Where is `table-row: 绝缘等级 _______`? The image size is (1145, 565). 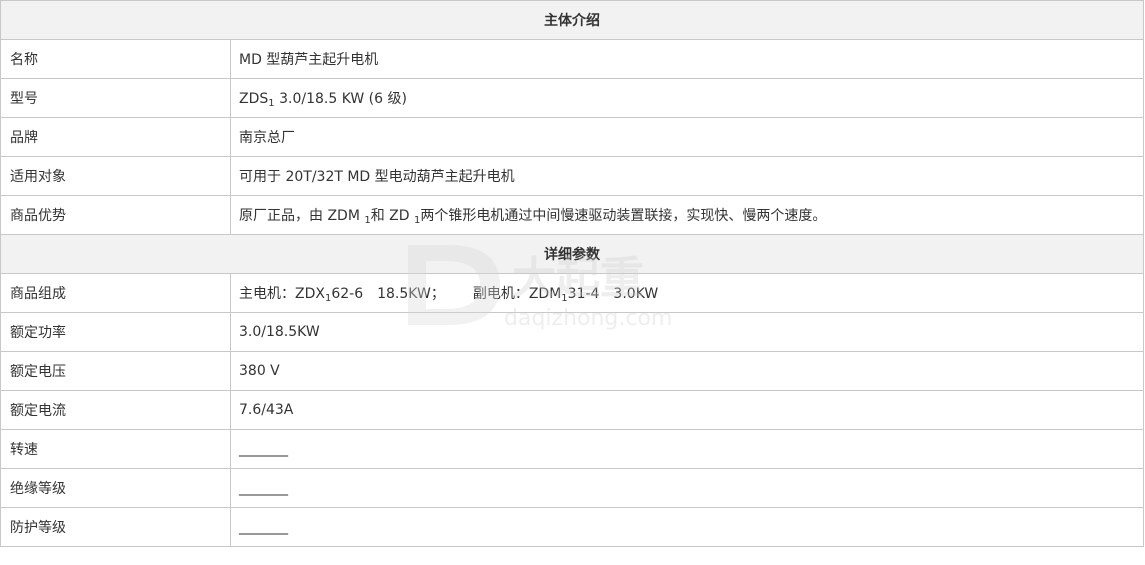
table-row: 绝缘等级 _______ is located at coordinates (572, 488).